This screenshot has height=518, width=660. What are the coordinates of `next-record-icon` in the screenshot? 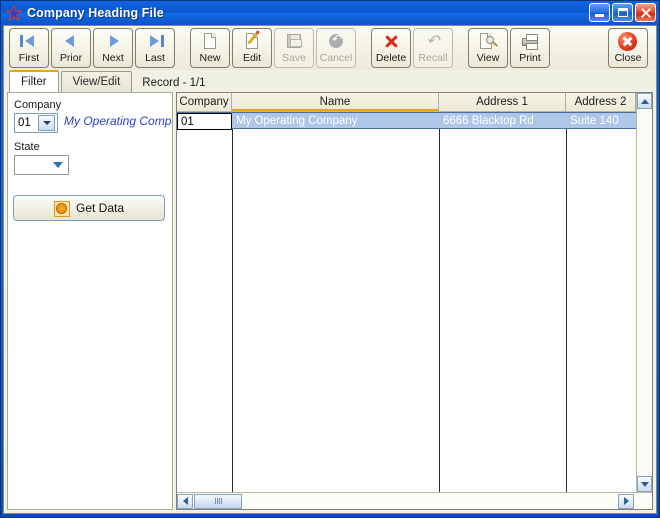 It's located at (113, 41).